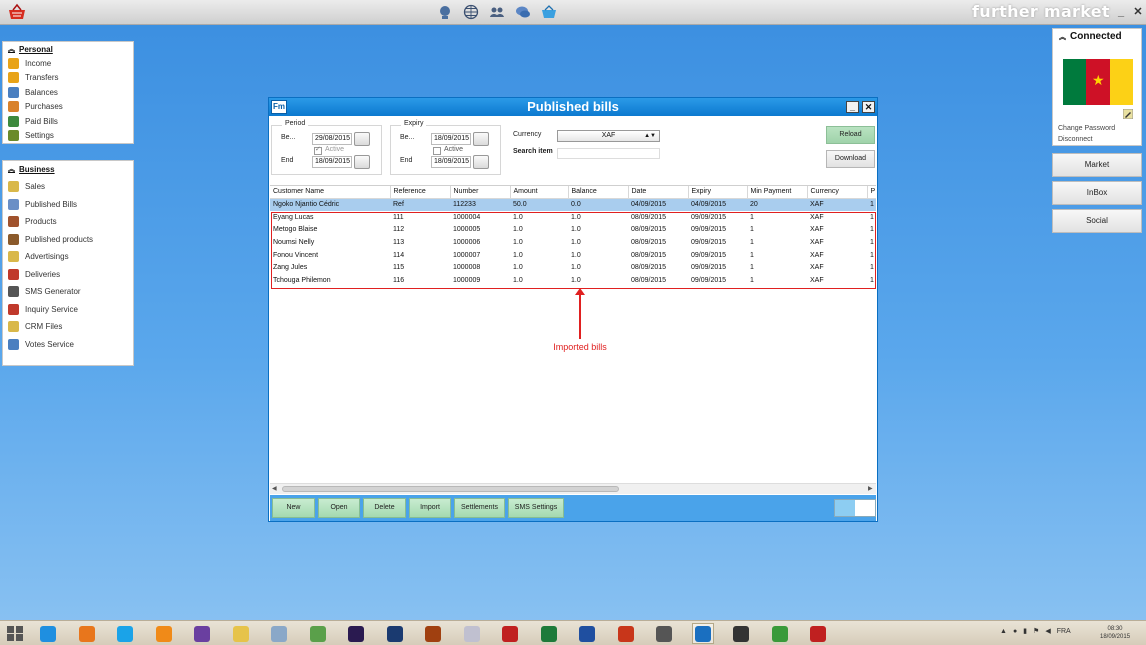 Image resolution: width=1146 pixels, height=645 pixels. Describe the element at coordinates (1086, 128) in the screenshot. I see `change-password-link: Change Password` at that location.